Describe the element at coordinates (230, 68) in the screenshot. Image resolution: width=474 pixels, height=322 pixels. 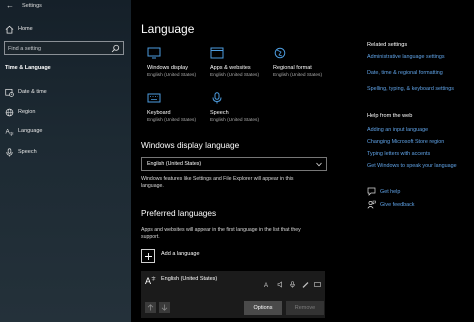
I see `tile-name: Apps & websites` at that location.